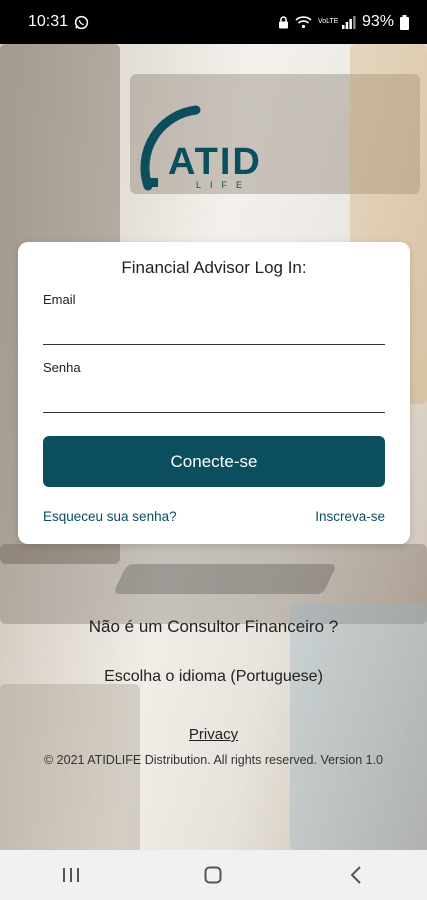 This screenshot has height=900, width=427. Describe the element at coordinates (377, 21) in the screenshot. I see `battery-percent: 93%` at that location.